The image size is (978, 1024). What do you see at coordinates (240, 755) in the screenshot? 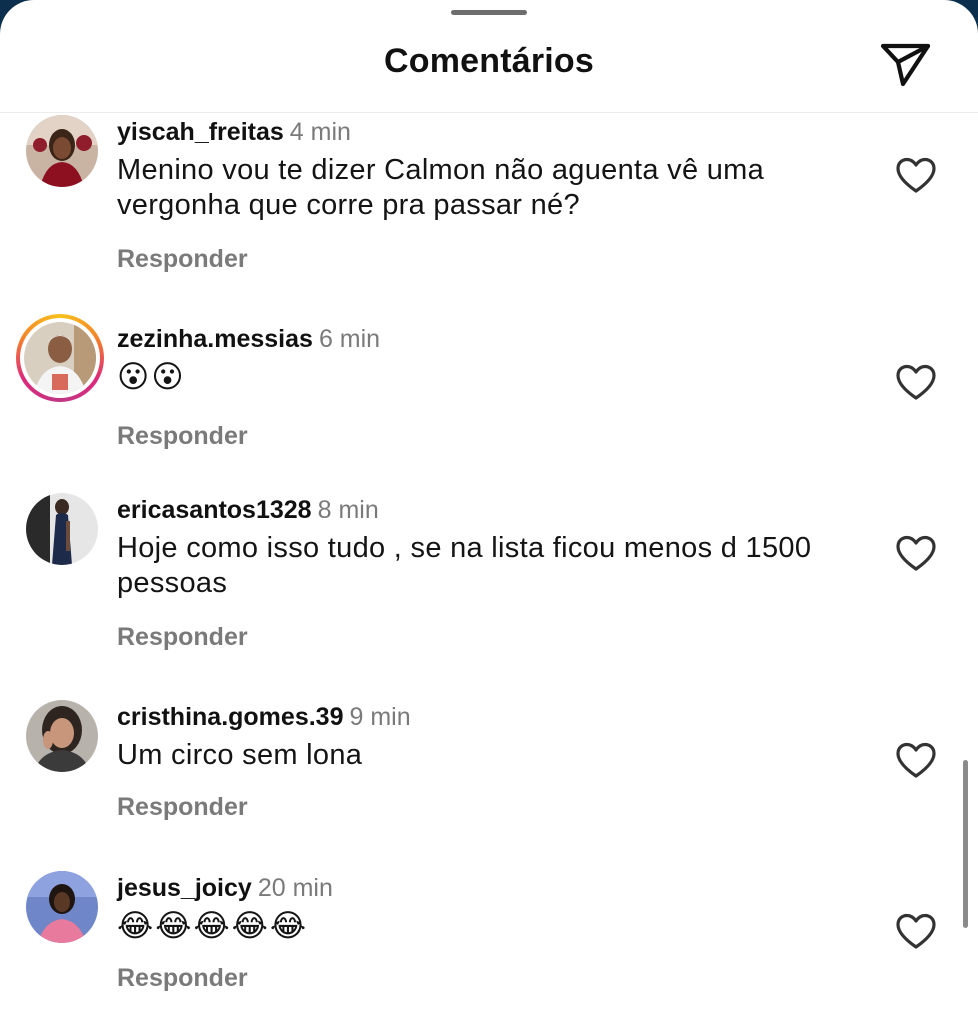
I see `comment-text: Um circo sem lona` at bounding box center [240, 755].